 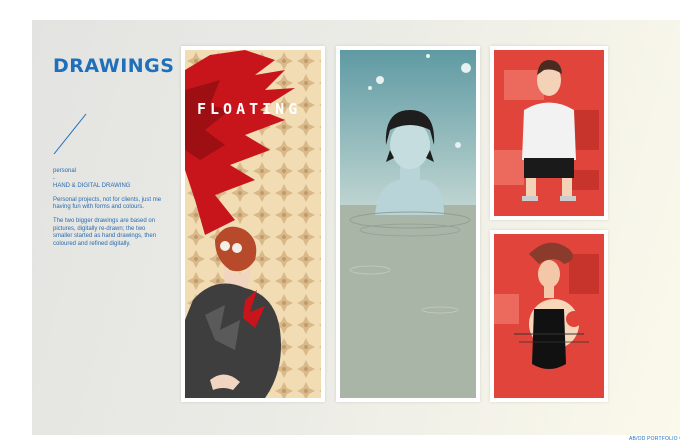 I want to click on artwork-man-frame, so click(x=549, y=133).